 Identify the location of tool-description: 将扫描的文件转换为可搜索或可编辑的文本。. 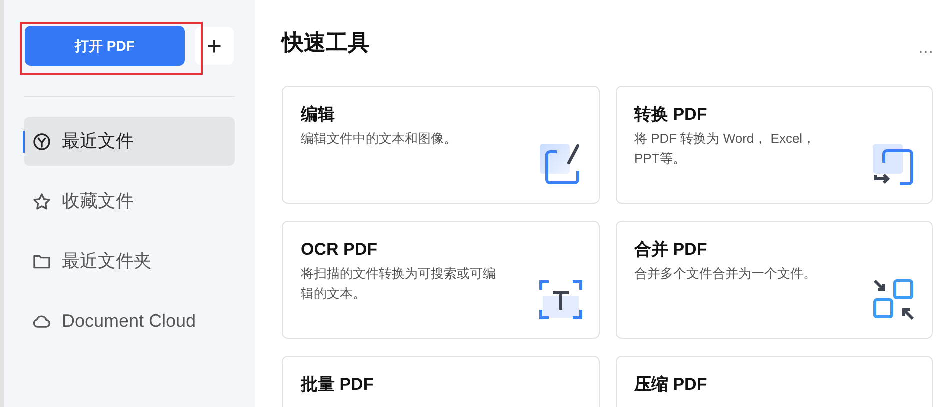
(399, 284).